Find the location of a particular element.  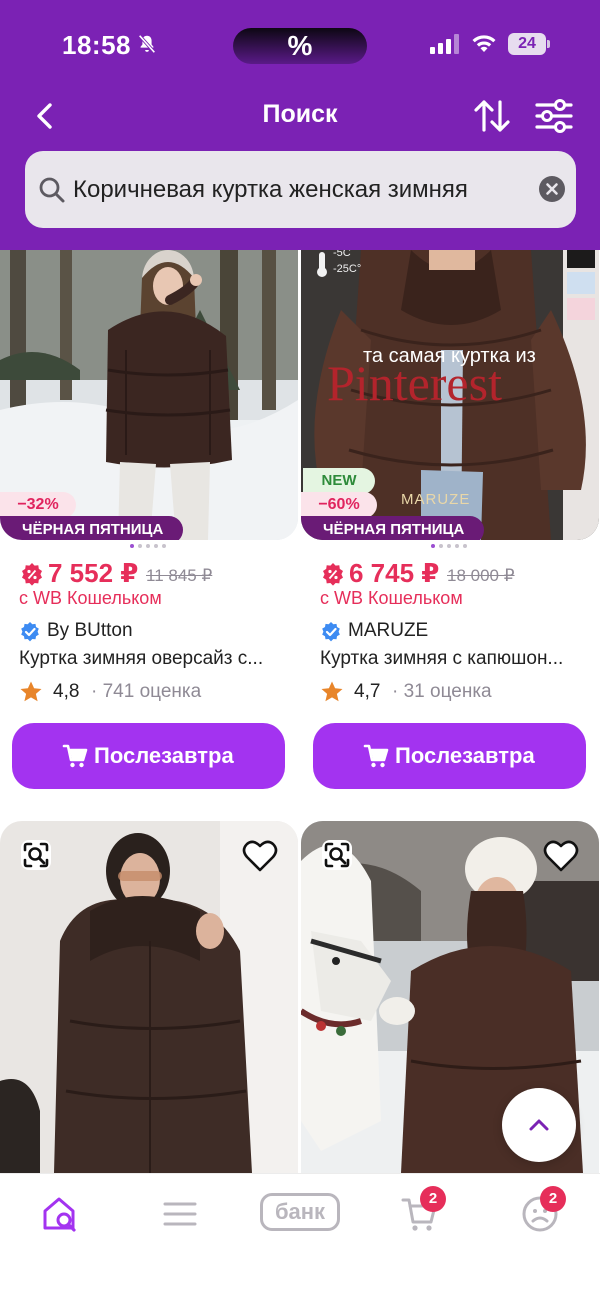

close-icon is located at coordinates (552, 189).